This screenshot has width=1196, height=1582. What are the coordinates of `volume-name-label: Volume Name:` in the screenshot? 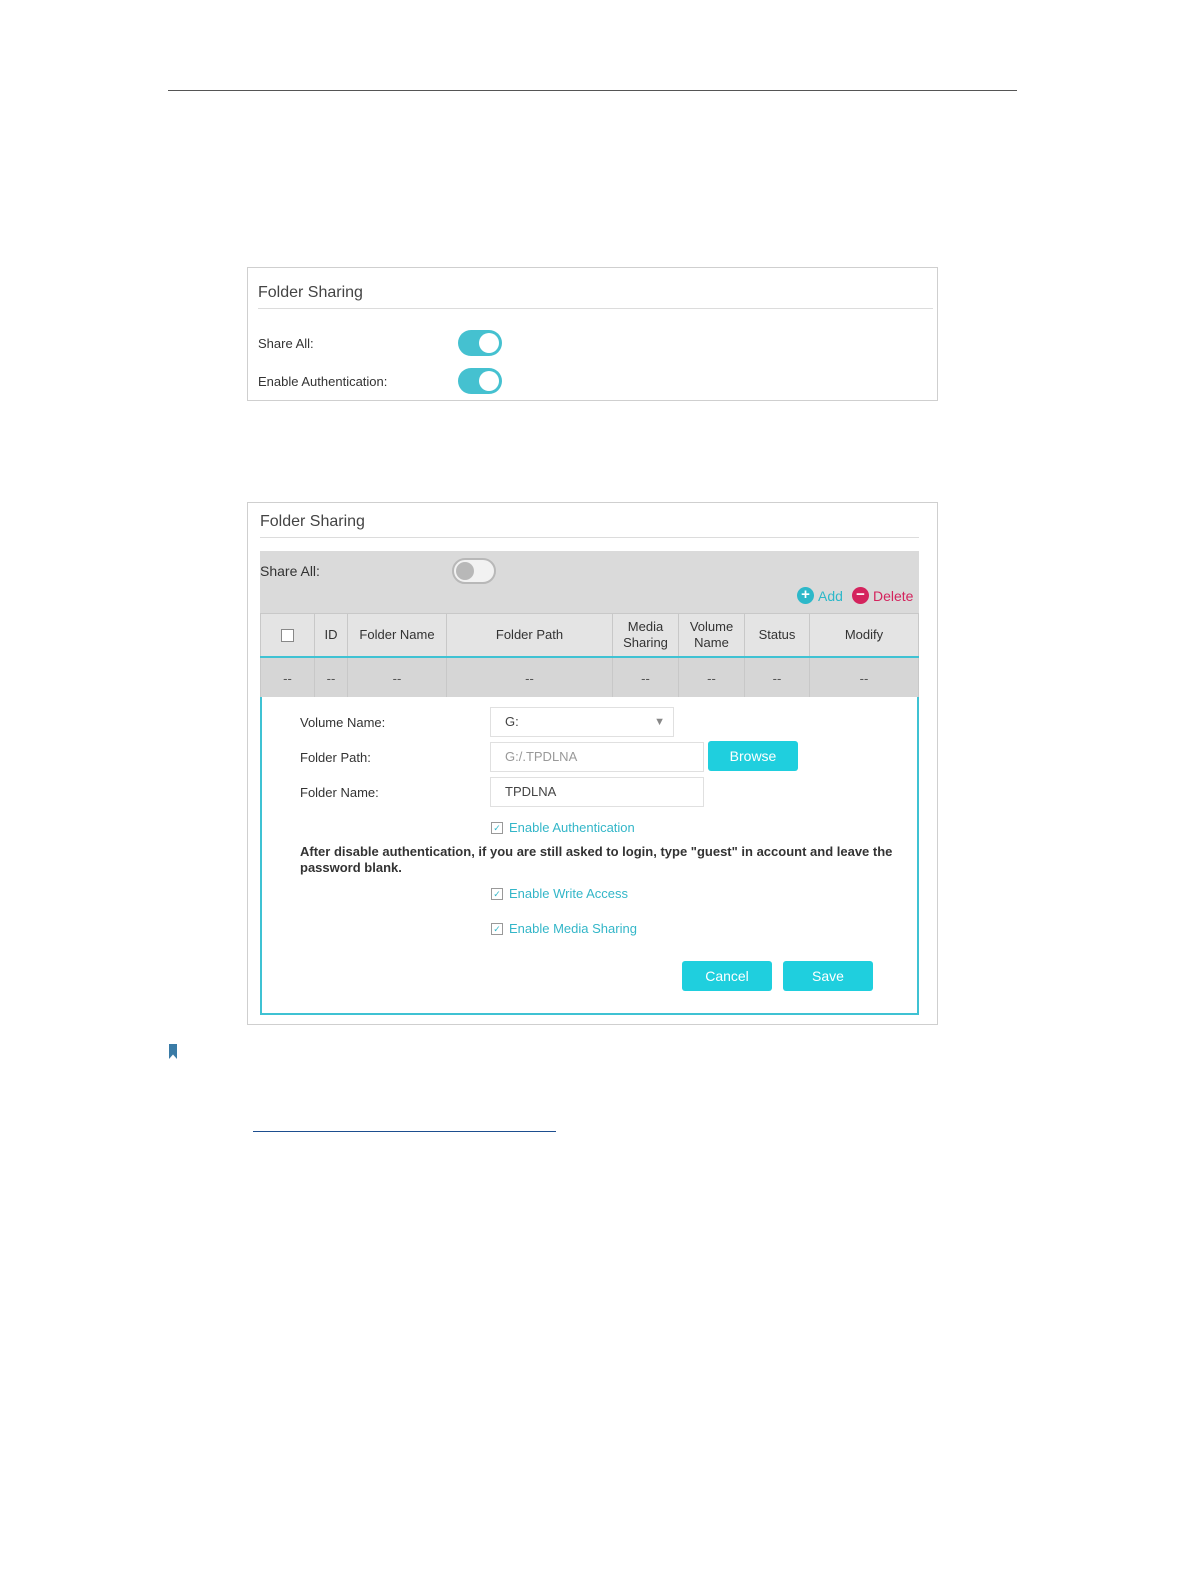 It's located at (343, 722).